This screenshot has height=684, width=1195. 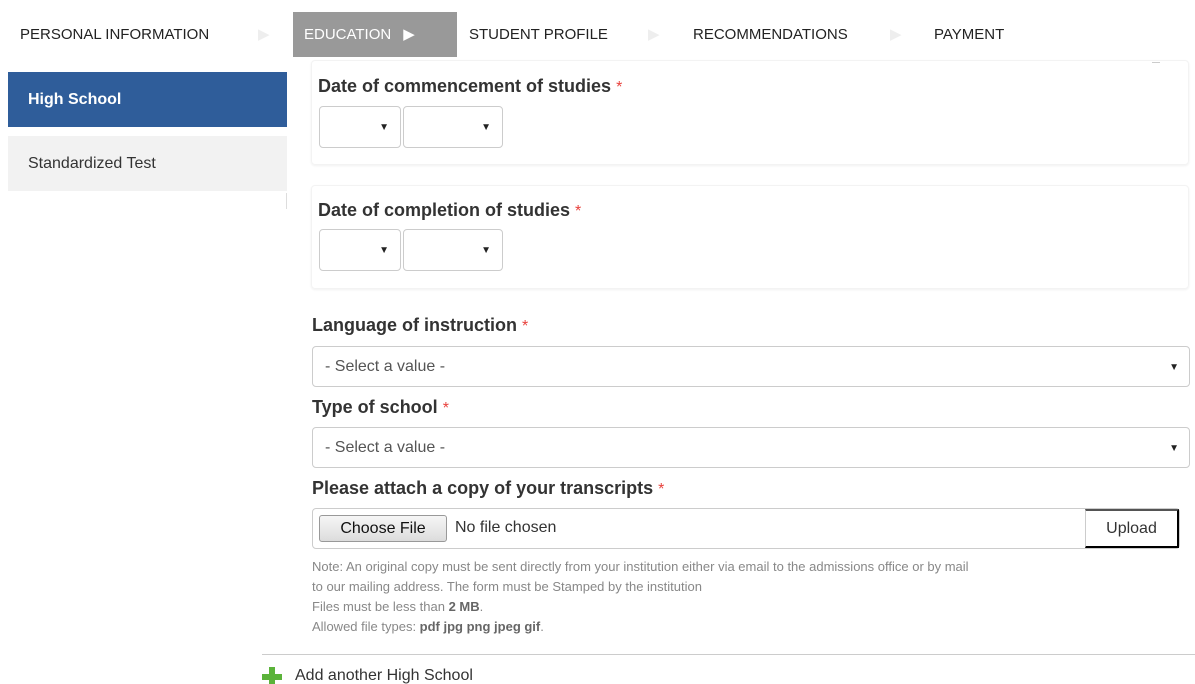 What do you see at coordinates (366, 626) in the screenshot?
I see `types-prefix: Allowed file types:` at bounding box center [366, 626].